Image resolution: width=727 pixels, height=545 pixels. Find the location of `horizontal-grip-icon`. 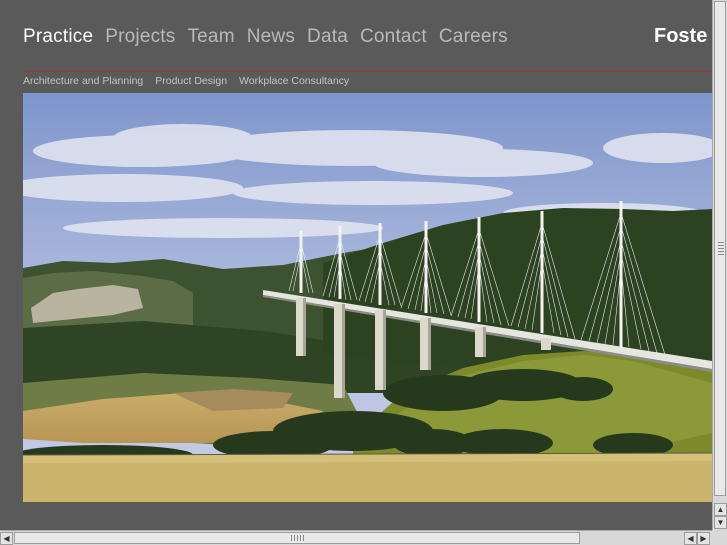

horizontal-grip-icon is located at coordinates (298, 538).